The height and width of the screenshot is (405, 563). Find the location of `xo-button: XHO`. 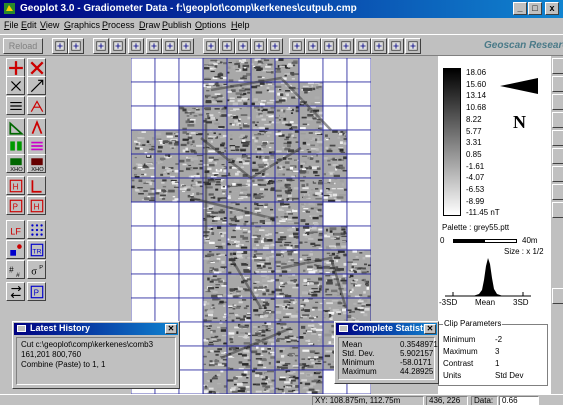

xo-button: XHO is located at coordinates (36, 163).